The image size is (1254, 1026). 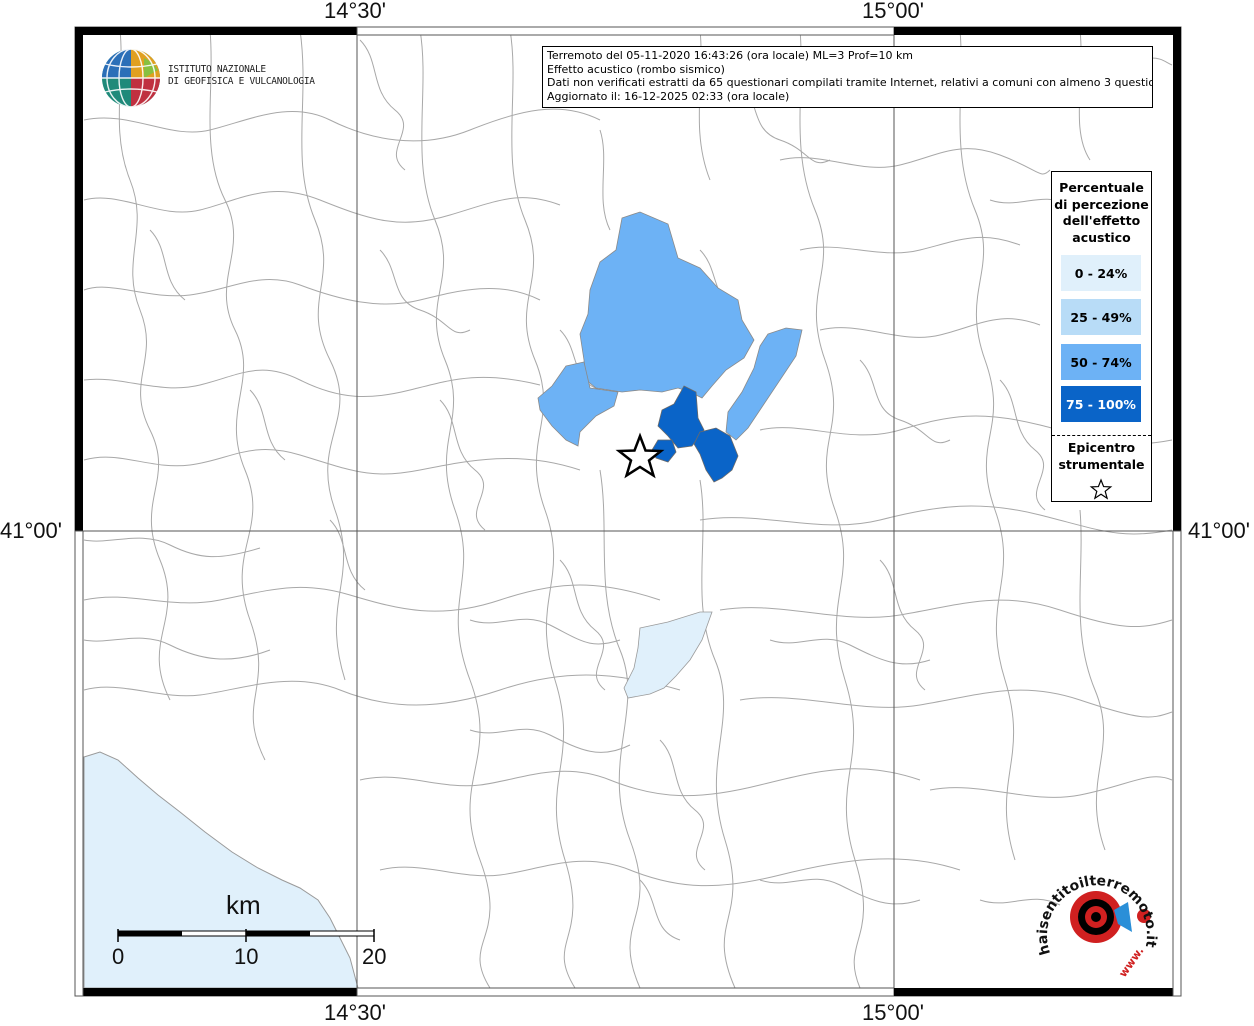 I want to click on scale-tick-0: 0, so click(x=118, y=956).